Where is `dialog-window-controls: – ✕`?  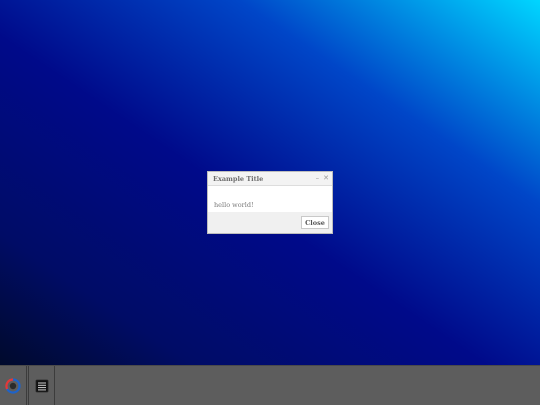 dialog-window-controls: – ✕ is located at coordinates (322, 178).